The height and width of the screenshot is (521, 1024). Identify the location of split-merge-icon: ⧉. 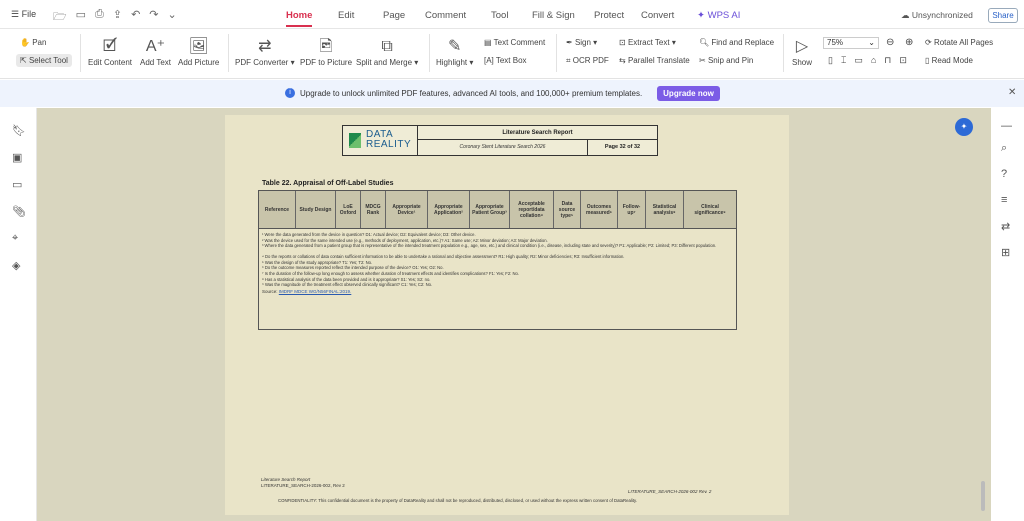
(387, 46).